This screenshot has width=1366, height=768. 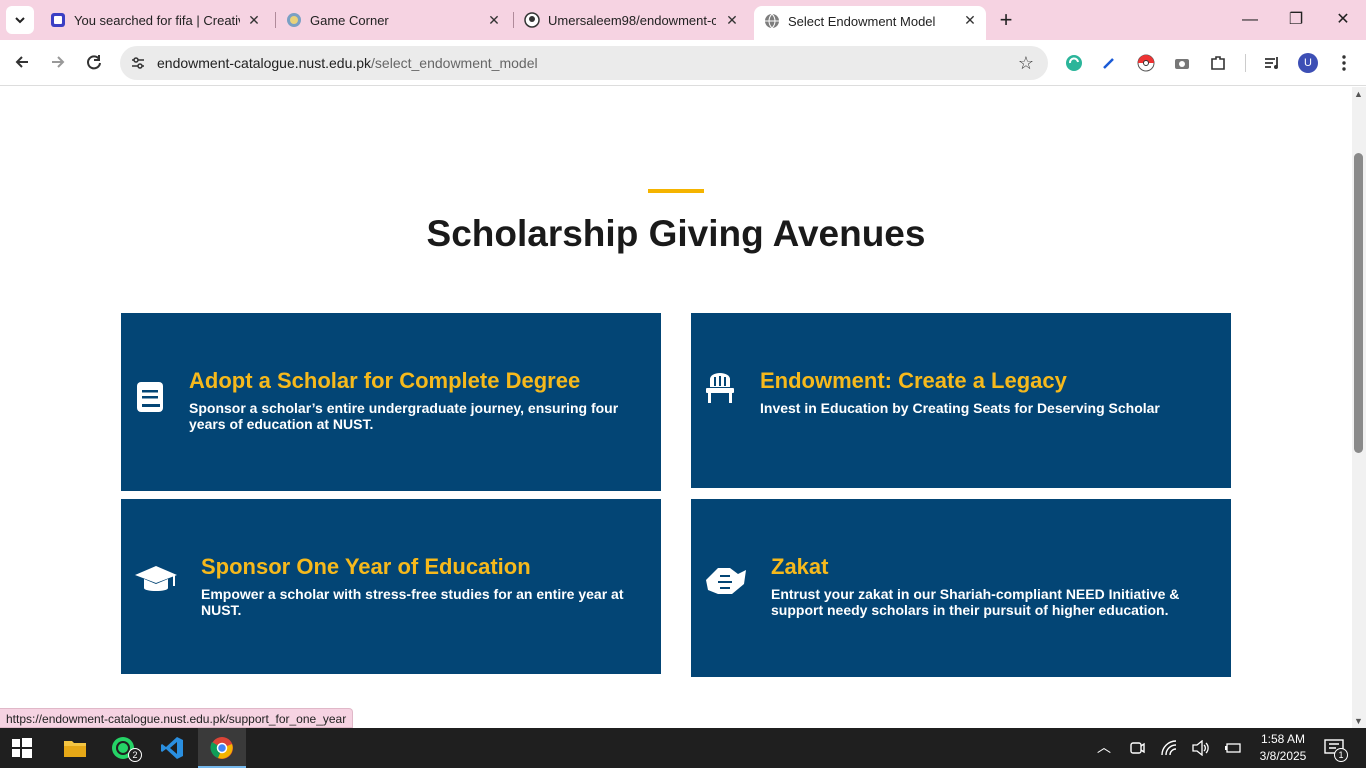 I want to click on toolbar-divider, so click(x=1245, y=63).